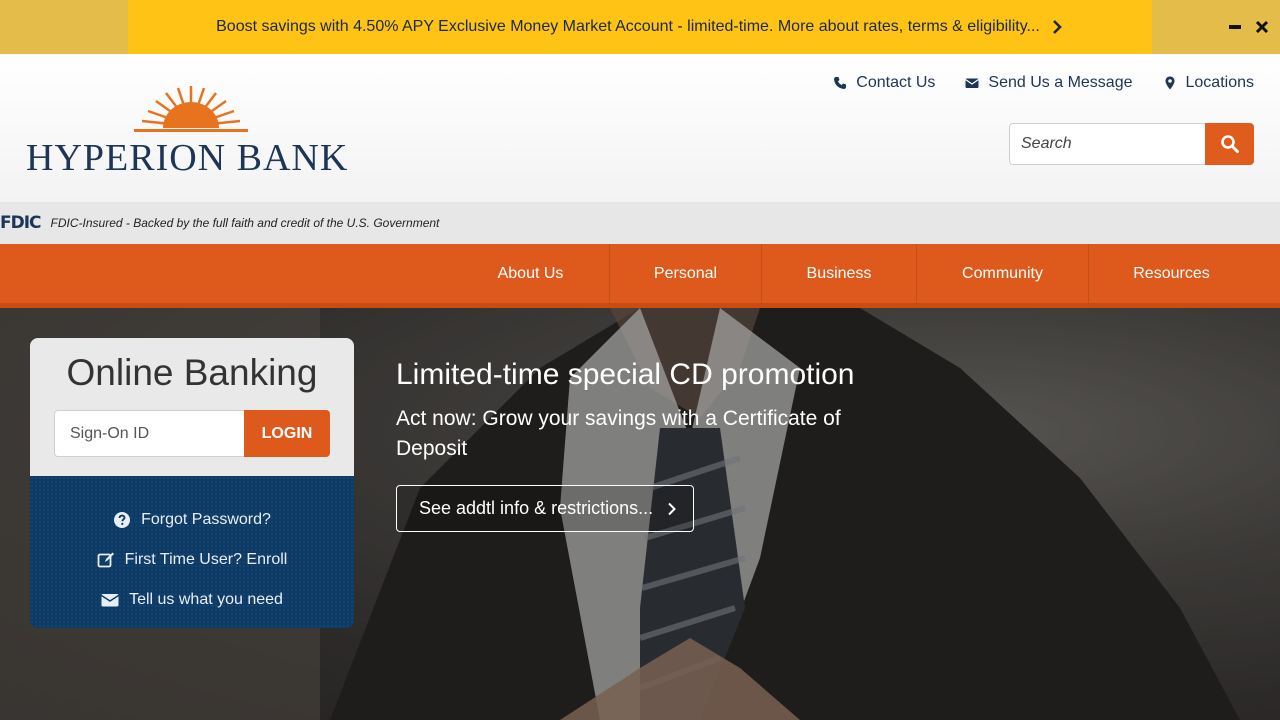  Describe the element at coordinates (206, 599) in the screenshot. I see `tell-us-label: Tell us what you need` at that location.